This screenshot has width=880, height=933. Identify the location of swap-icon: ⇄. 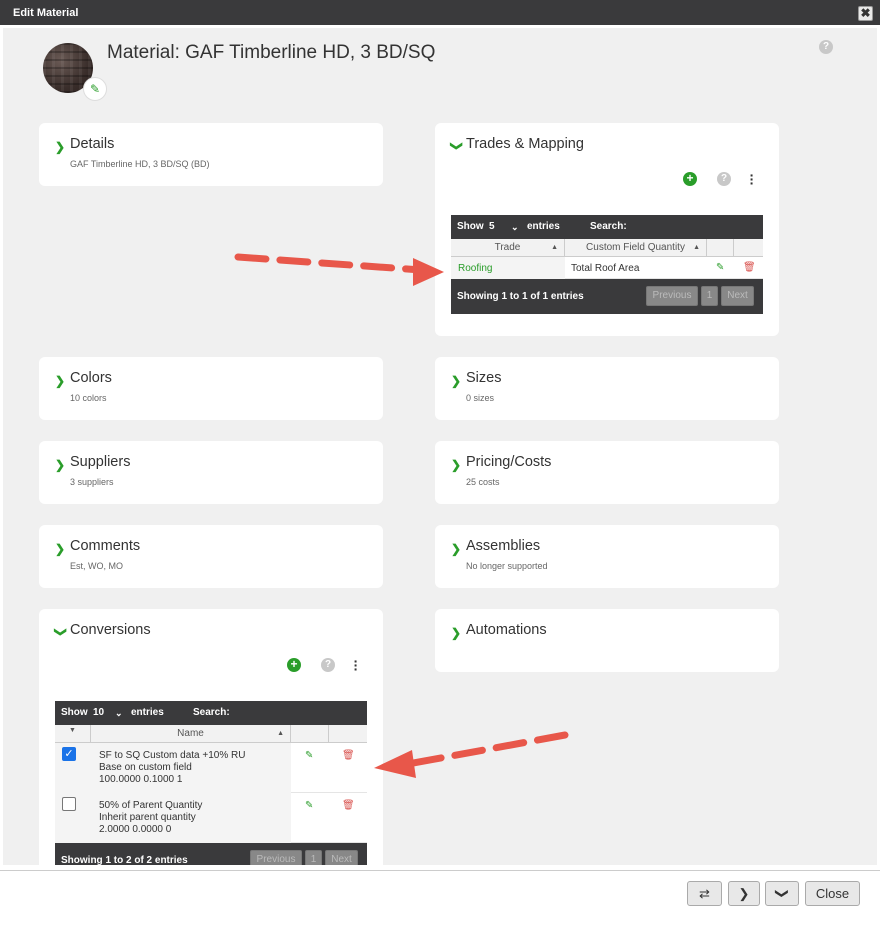
(704, 893).